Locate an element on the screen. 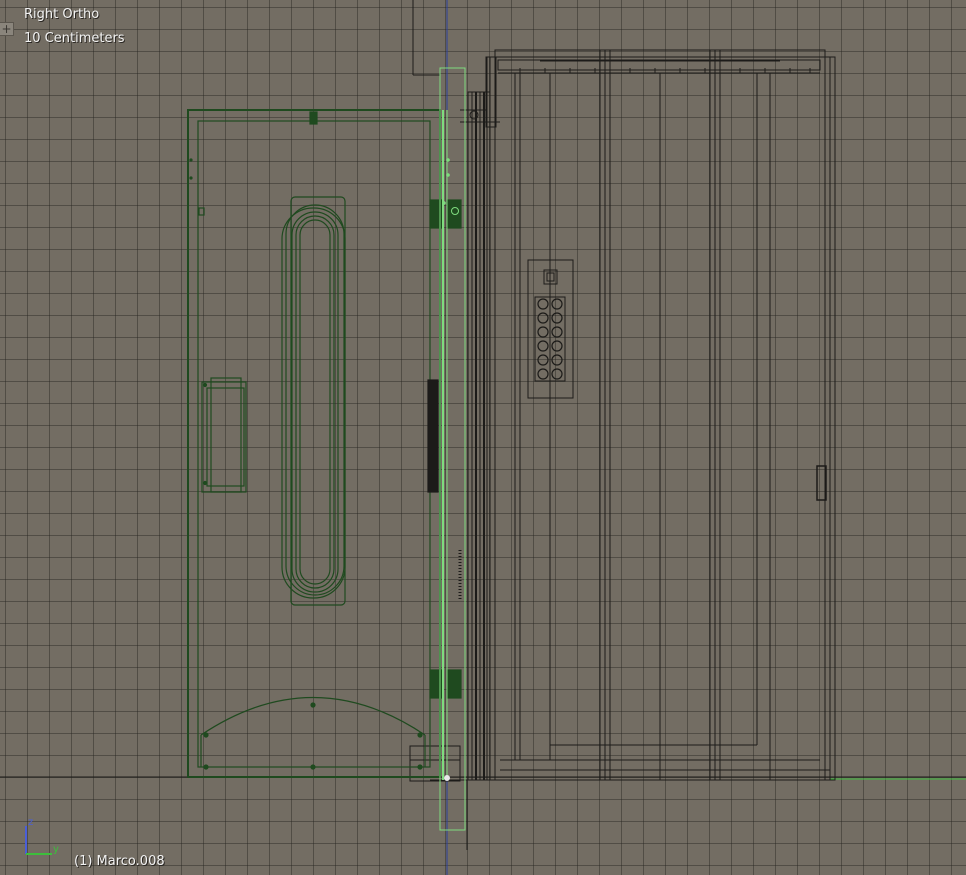 This screenshot has height=875, width=966. door-track is located at coordinates (454, 453).